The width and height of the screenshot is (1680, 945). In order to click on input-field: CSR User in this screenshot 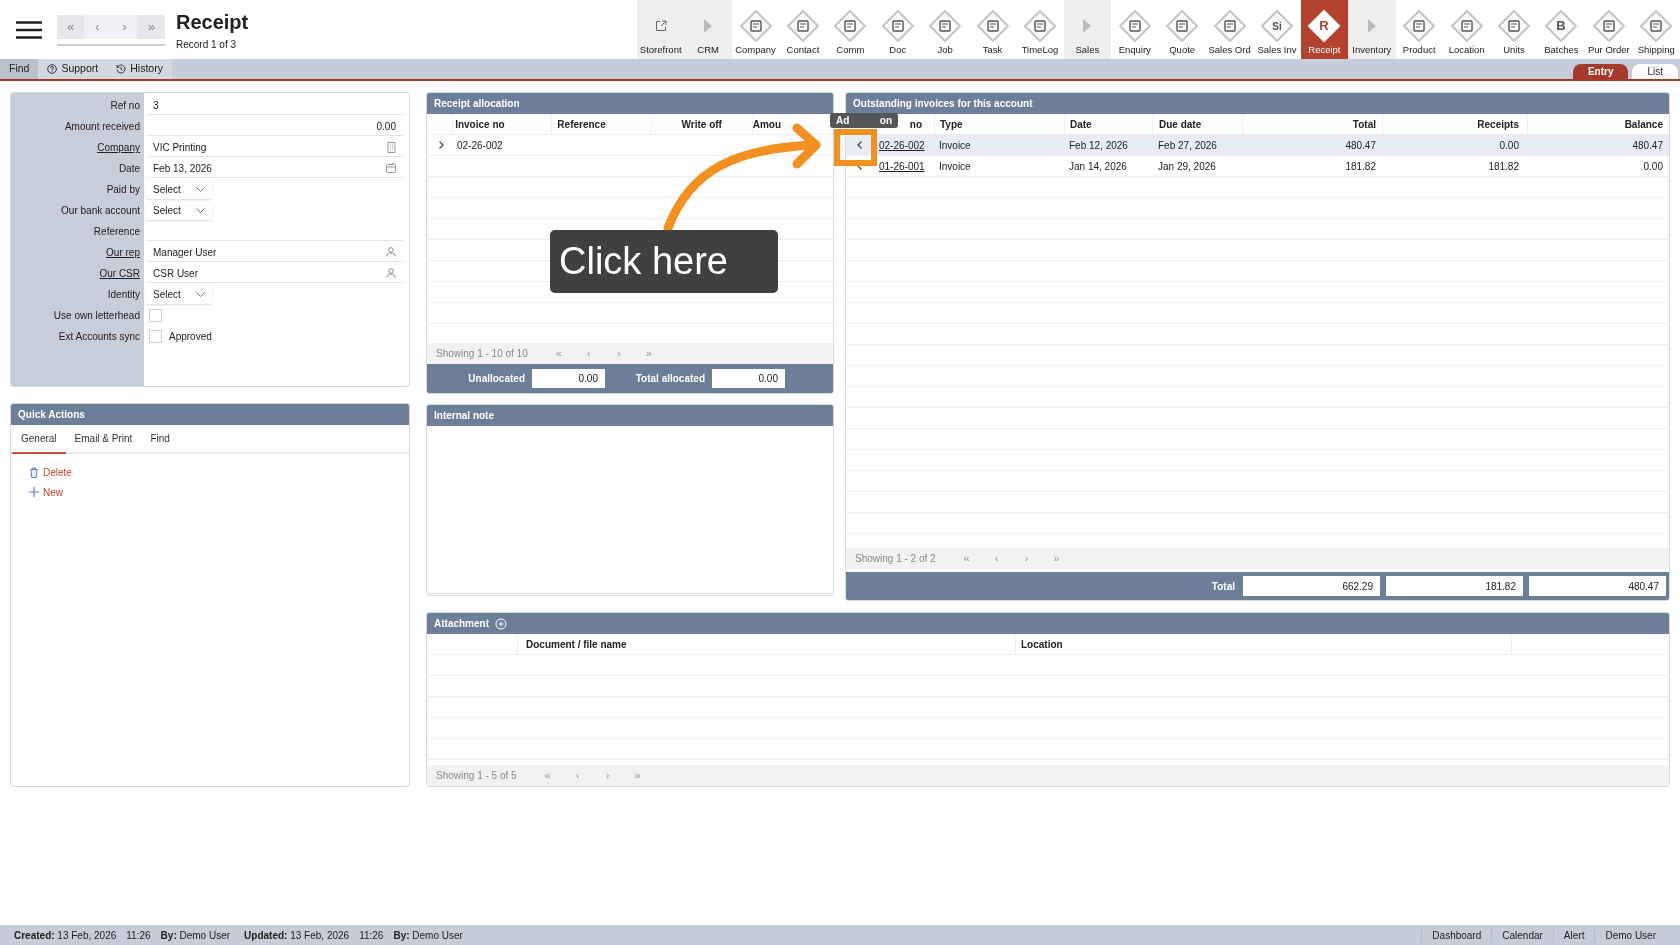, I will do `click(274, 273)`.